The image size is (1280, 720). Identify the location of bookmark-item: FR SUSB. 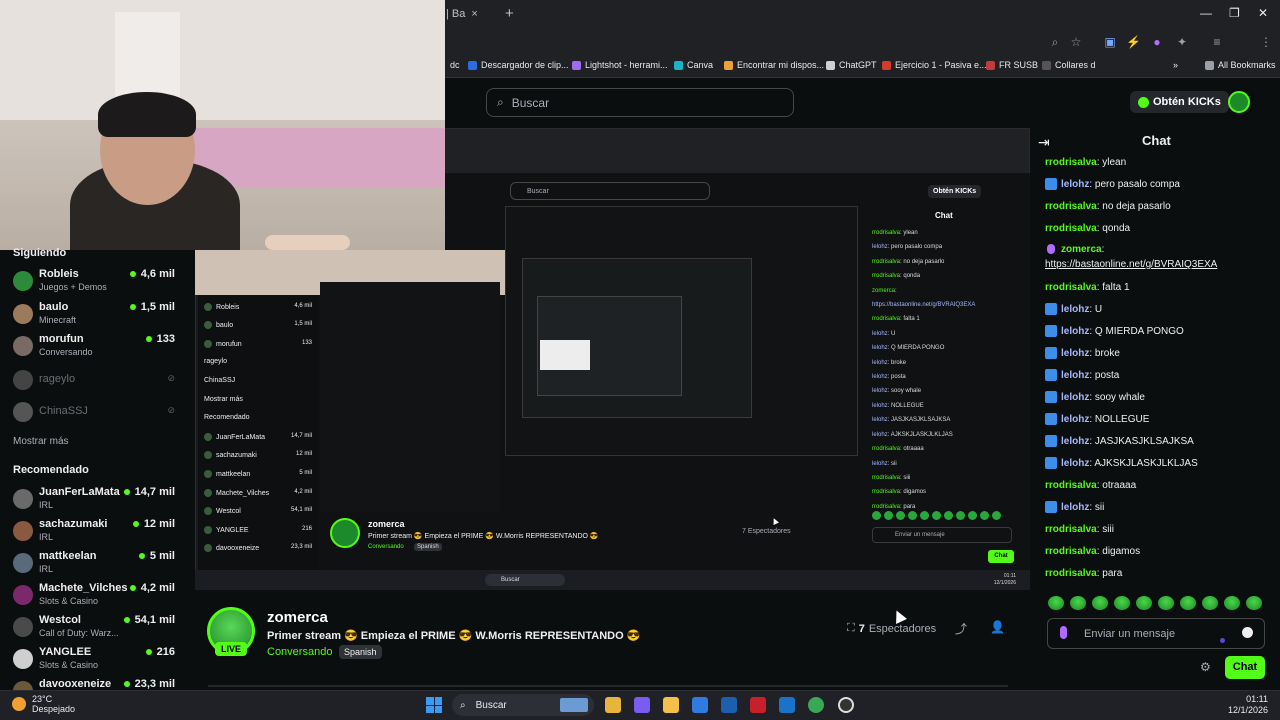
(1012, 65).